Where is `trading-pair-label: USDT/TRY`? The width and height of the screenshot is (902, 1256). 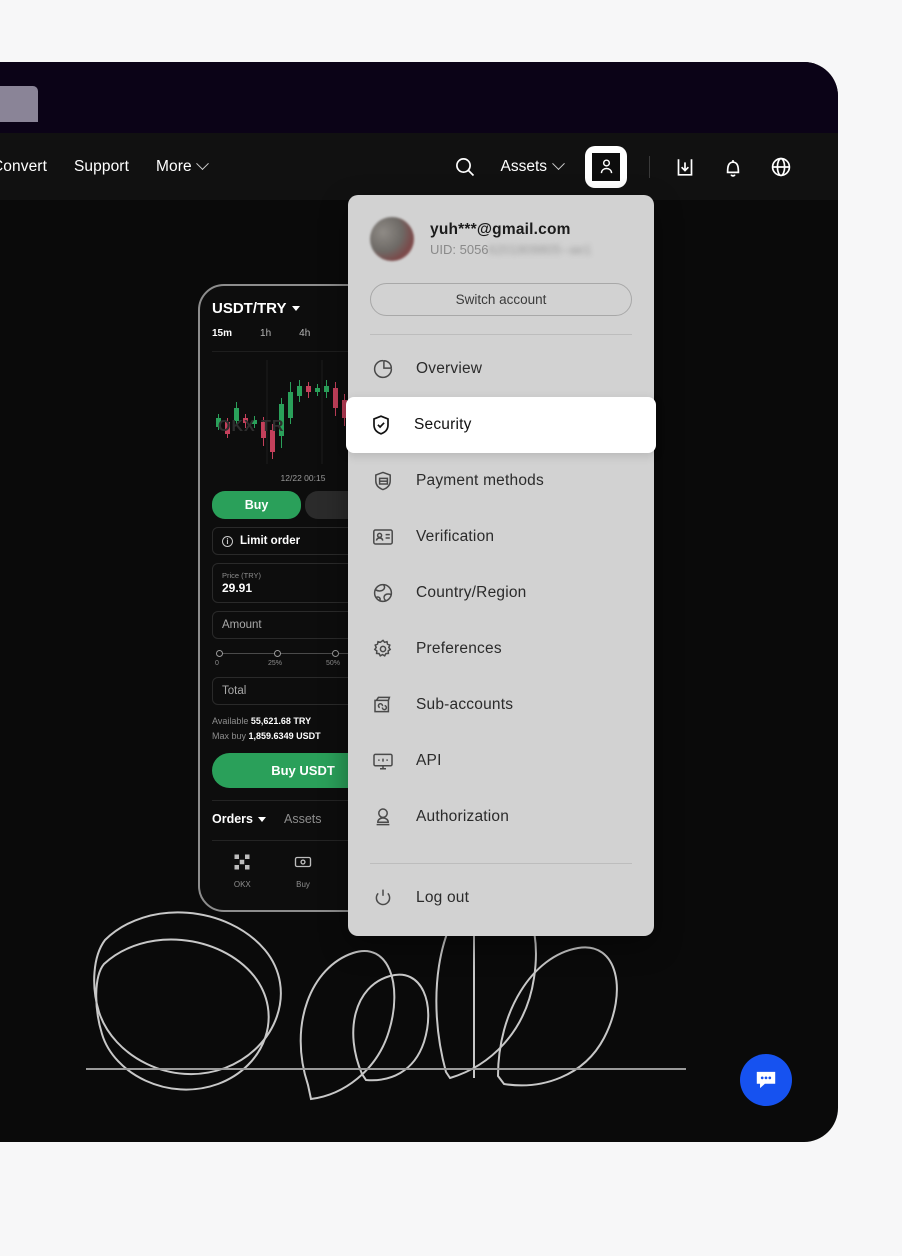 trading-pair-label: USDT/TRY is located at coordinates (249, 308).